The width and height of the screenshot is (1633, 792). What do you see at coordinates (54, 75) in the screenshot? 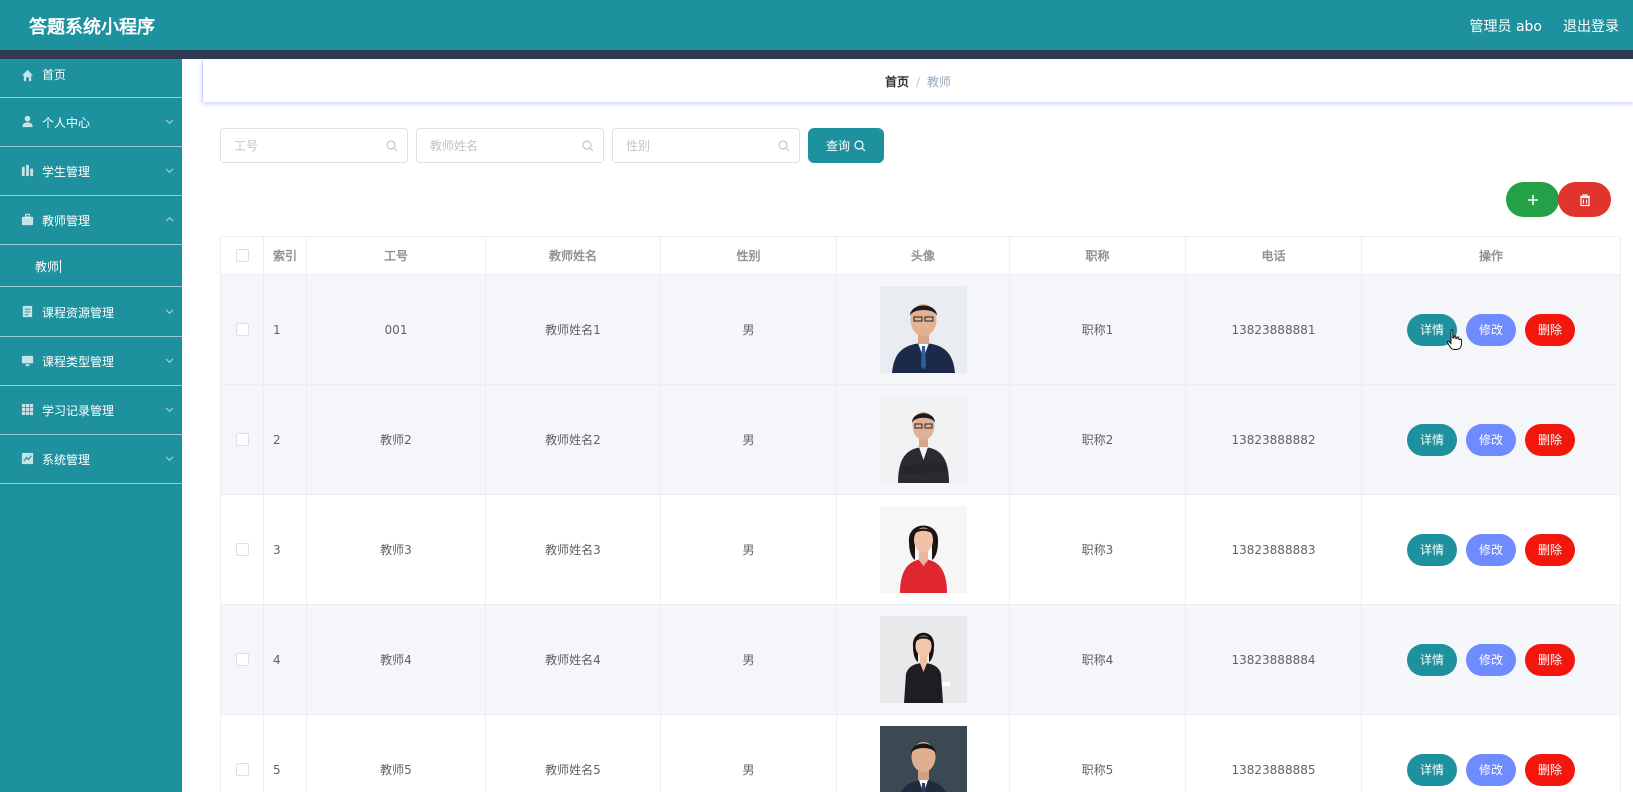
I see `sidebar-item-label: 首页` at bounding box center [54, 75].